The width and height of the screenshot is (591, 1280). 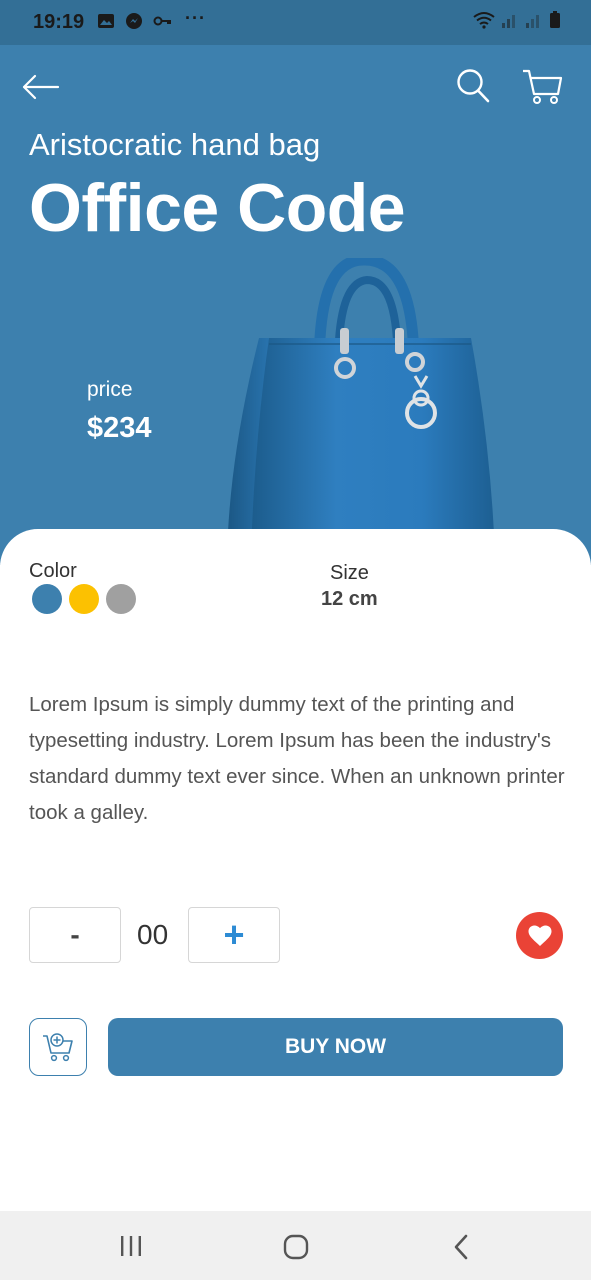 I want to click on cart-icon, so click(x=543, y=86).